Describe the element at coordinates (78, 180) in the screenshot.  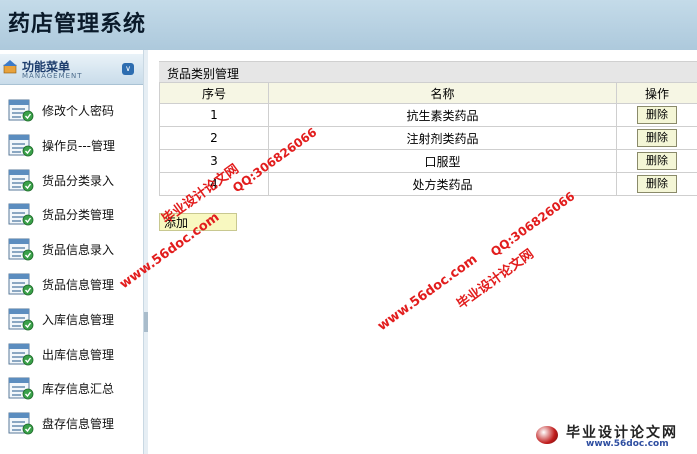
I see `sidebar-item-label: 货品分类录入` at that location.